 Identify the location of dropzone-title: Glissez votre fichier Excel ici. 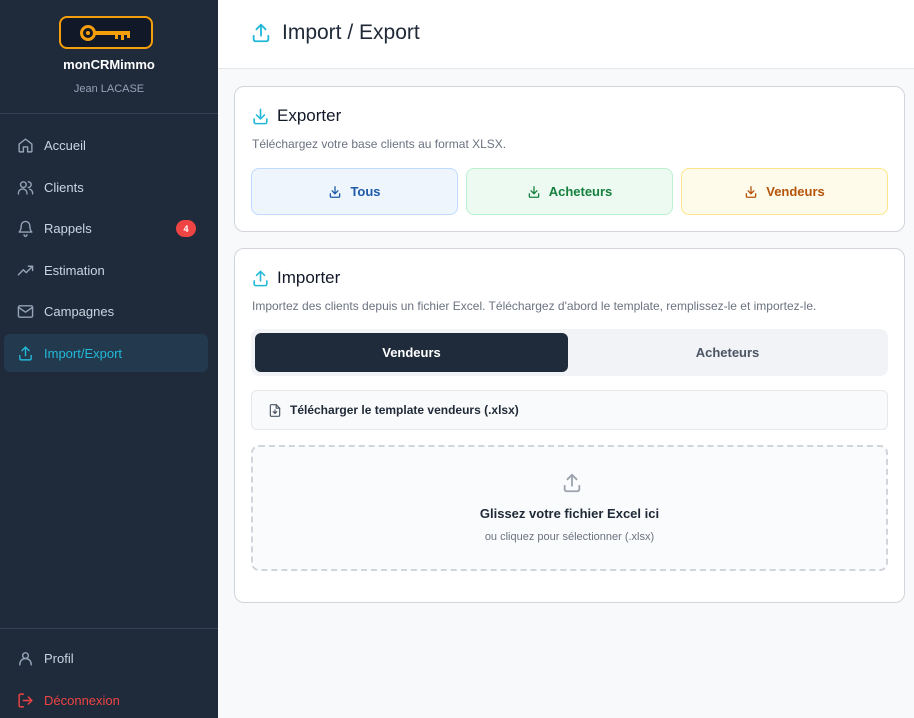
(569, 513).